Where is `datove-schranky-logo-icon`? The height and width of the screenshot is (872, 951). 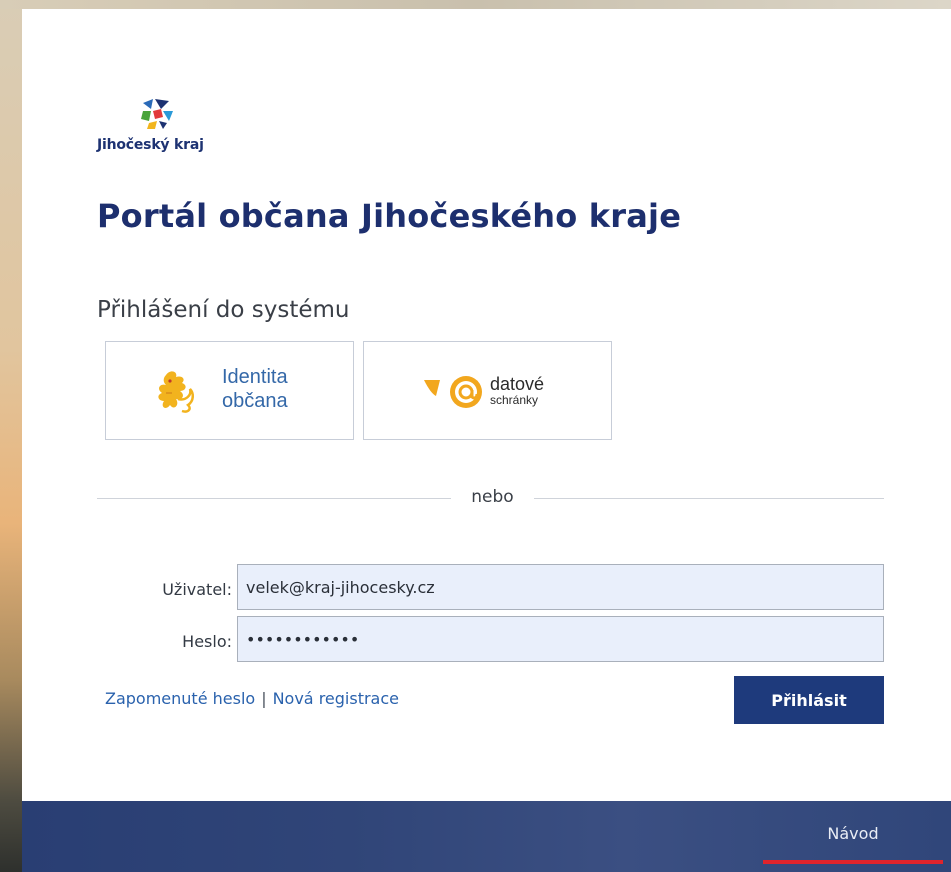
datove-schranky-logo-icon is located at coordinates (453, 392).